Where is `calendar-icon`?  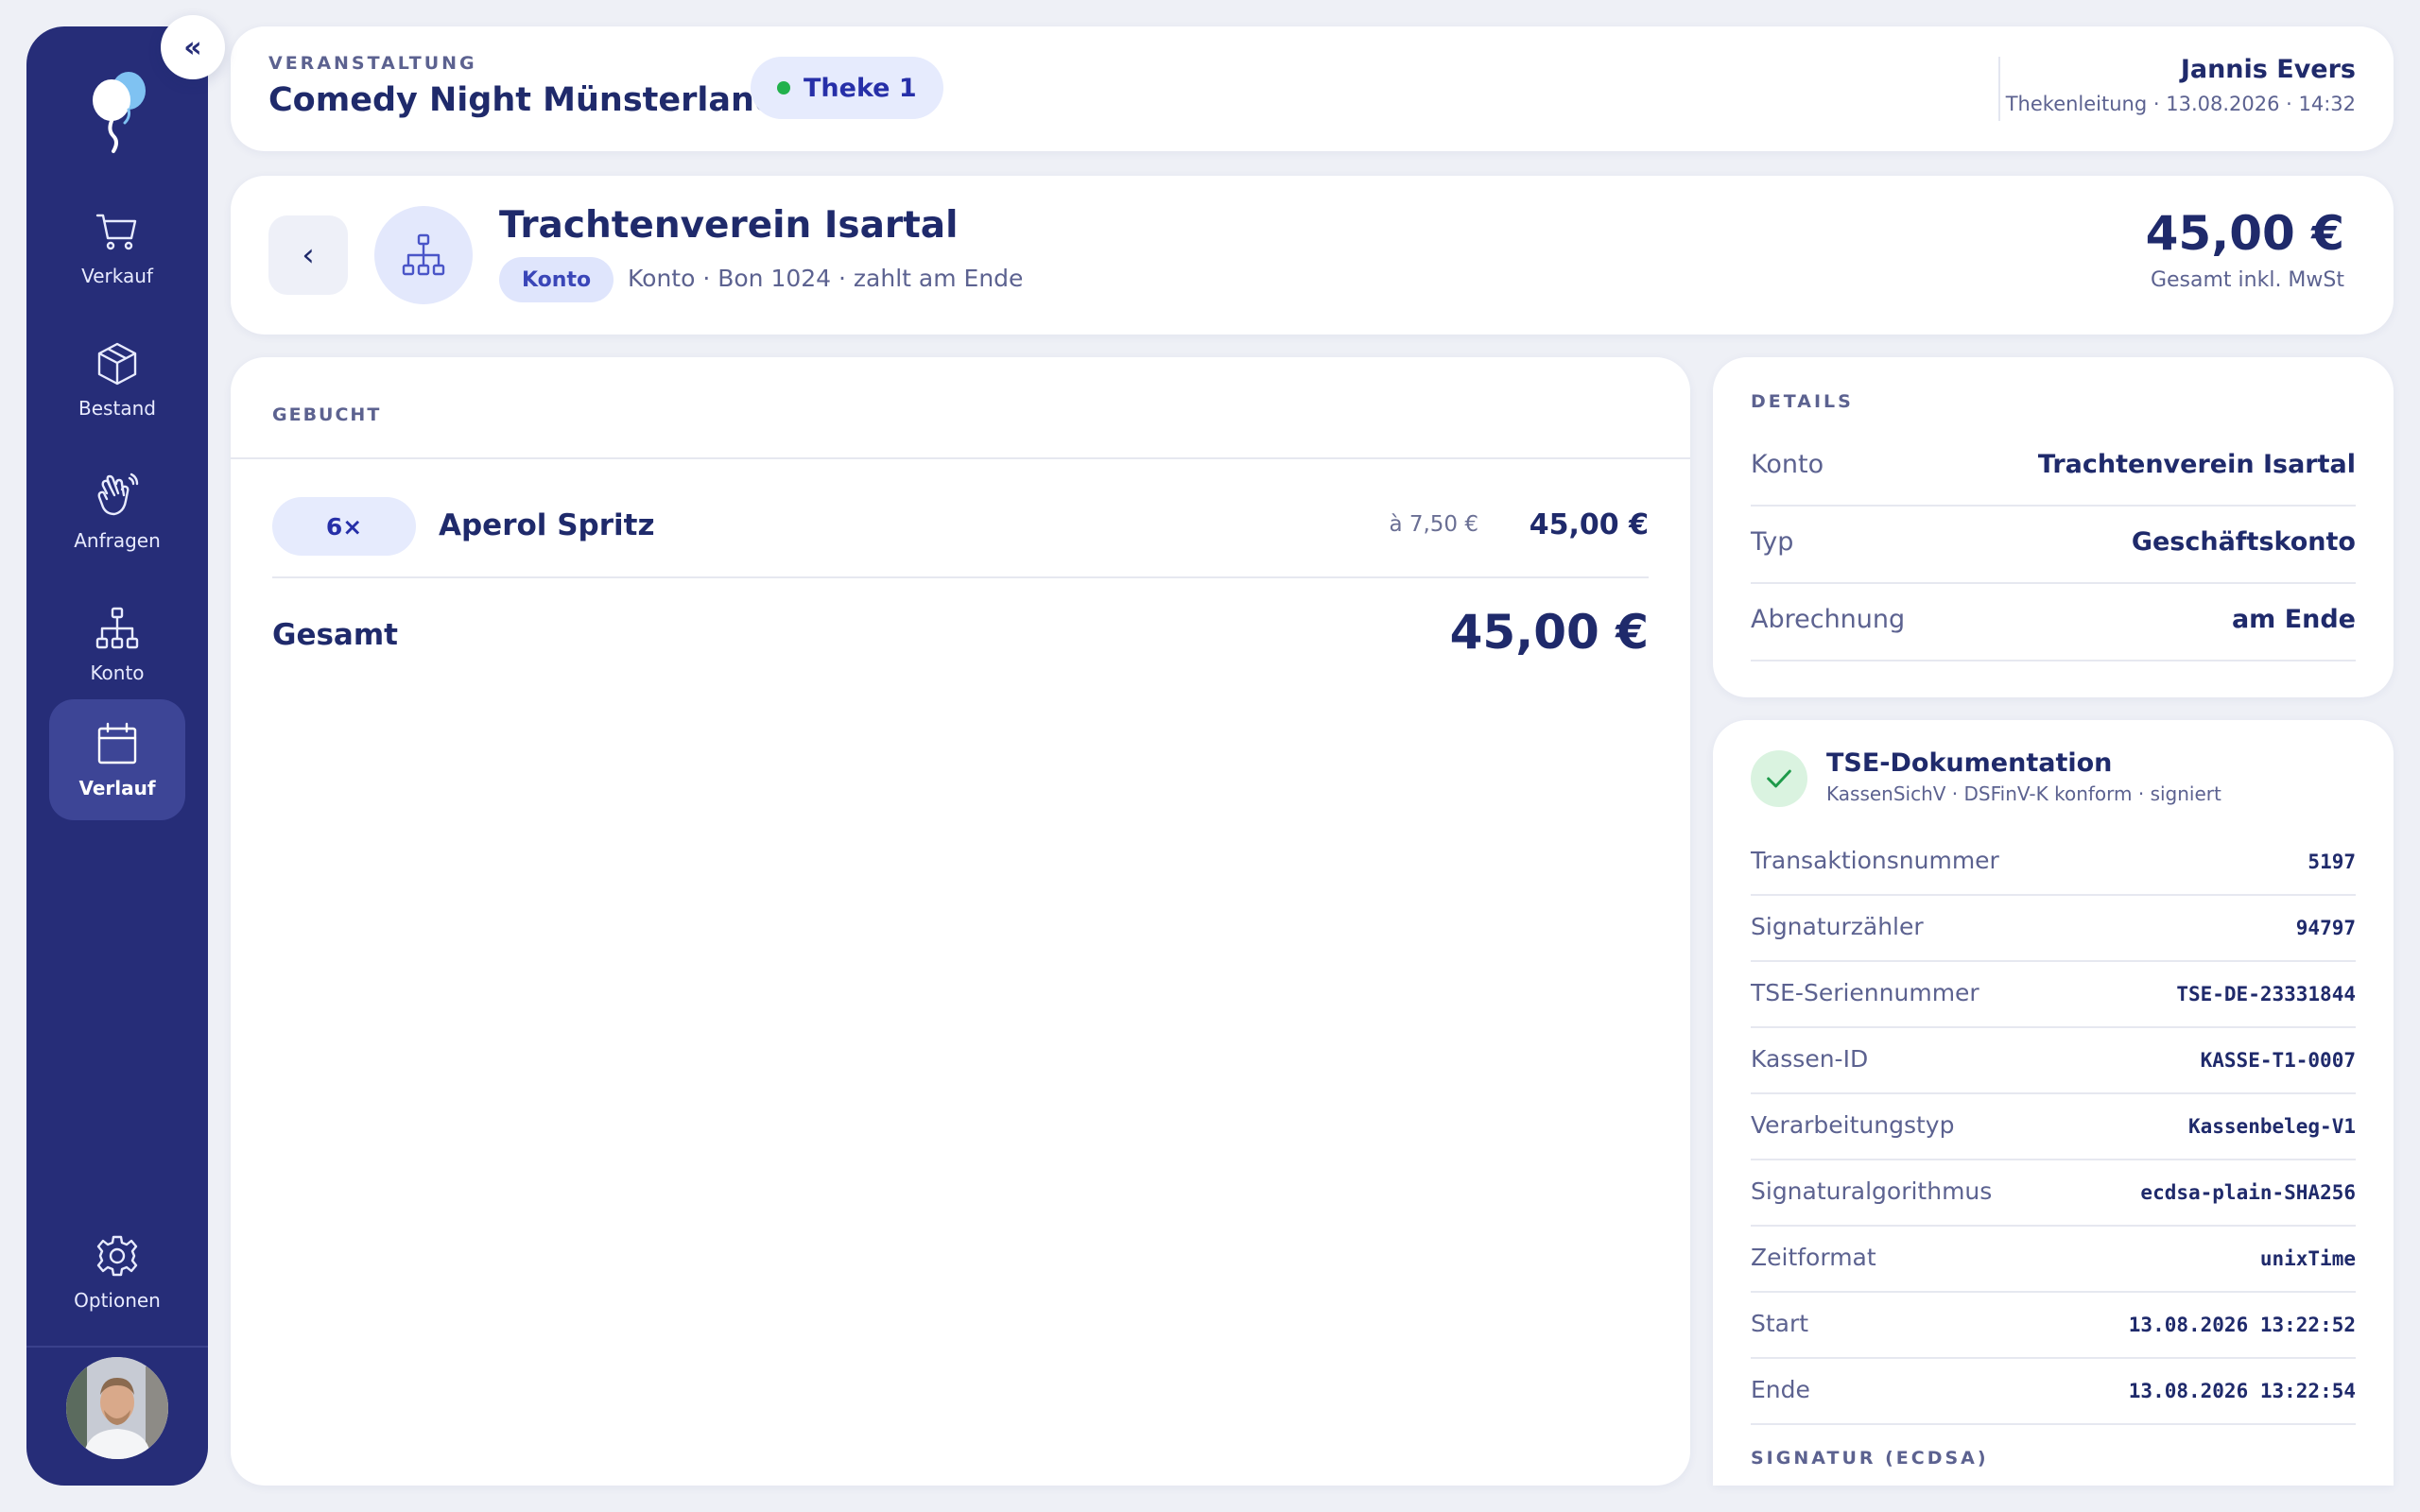 calendar-icon is located at coordinates (117, 743).